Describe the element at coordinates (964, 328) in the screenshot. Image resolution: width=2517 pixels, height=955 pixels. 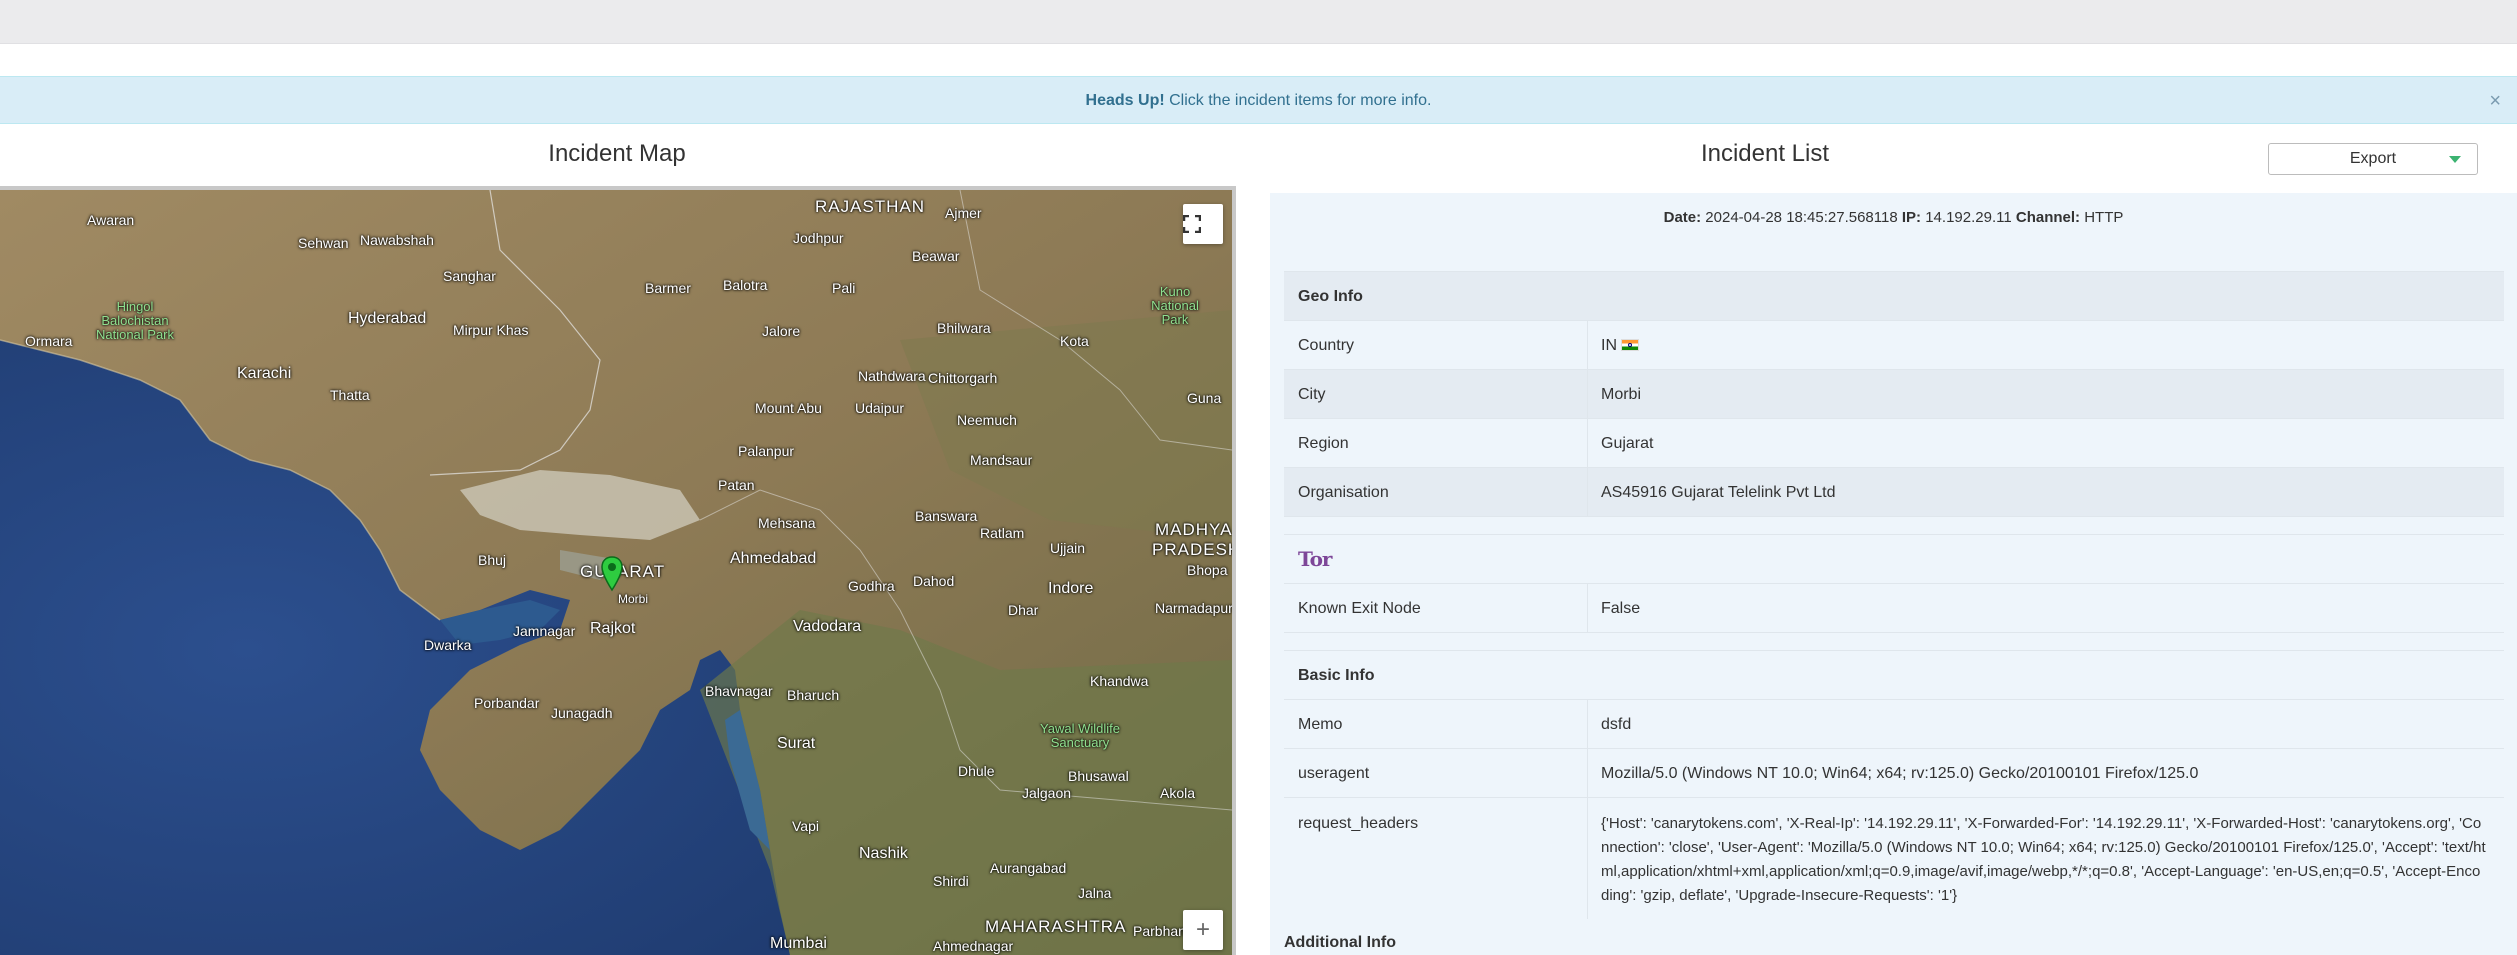
I see `map-label-bhilwara: Bhilwara` at that location.